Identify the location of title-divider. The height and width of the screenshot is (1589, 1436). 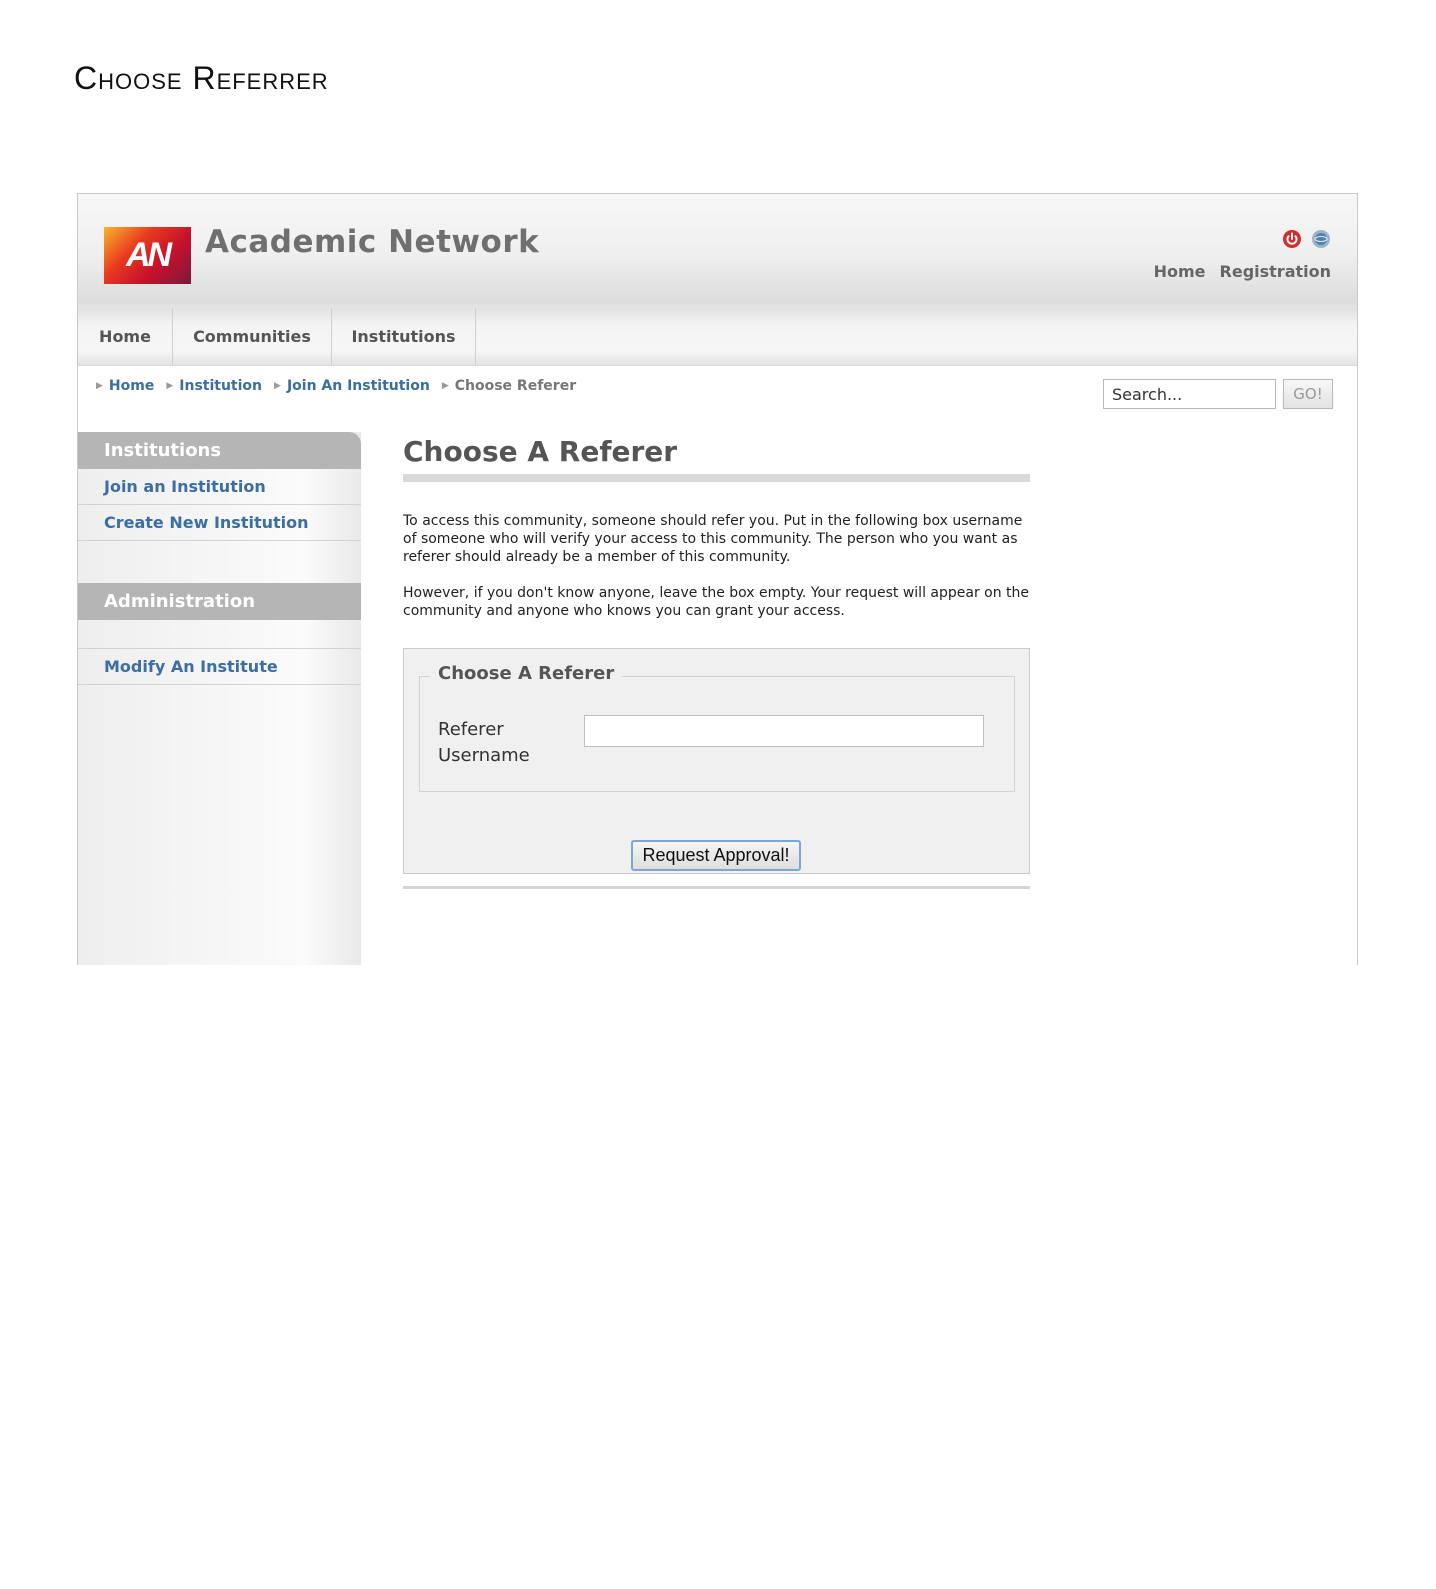
(716, 478).